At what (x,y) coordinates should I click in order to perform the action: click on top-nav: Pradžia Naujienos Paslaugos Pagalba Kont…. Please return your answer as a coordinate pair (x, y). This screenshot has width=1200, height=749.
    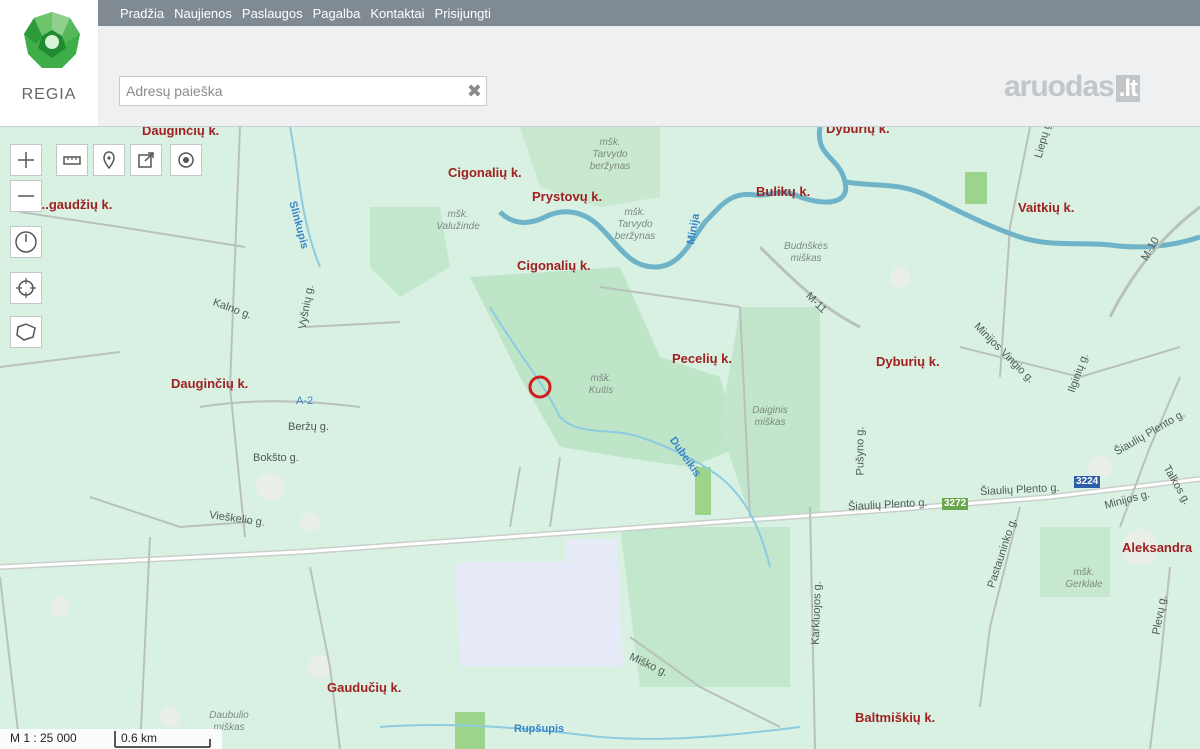
    Looking at the image, I should click on (600, 13).